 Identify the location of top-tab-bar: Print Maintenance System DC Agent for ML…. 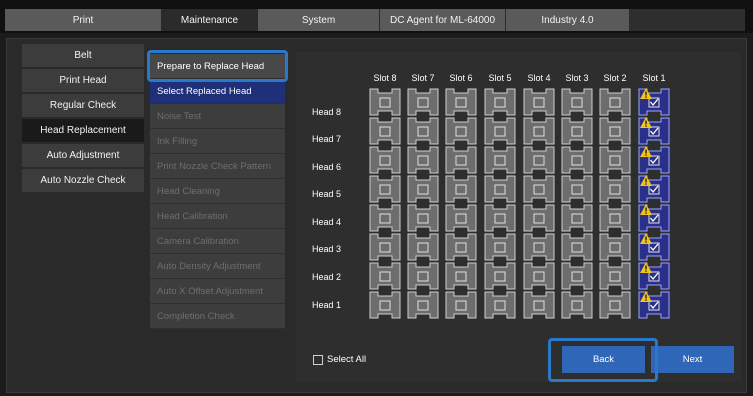
(376, 16).